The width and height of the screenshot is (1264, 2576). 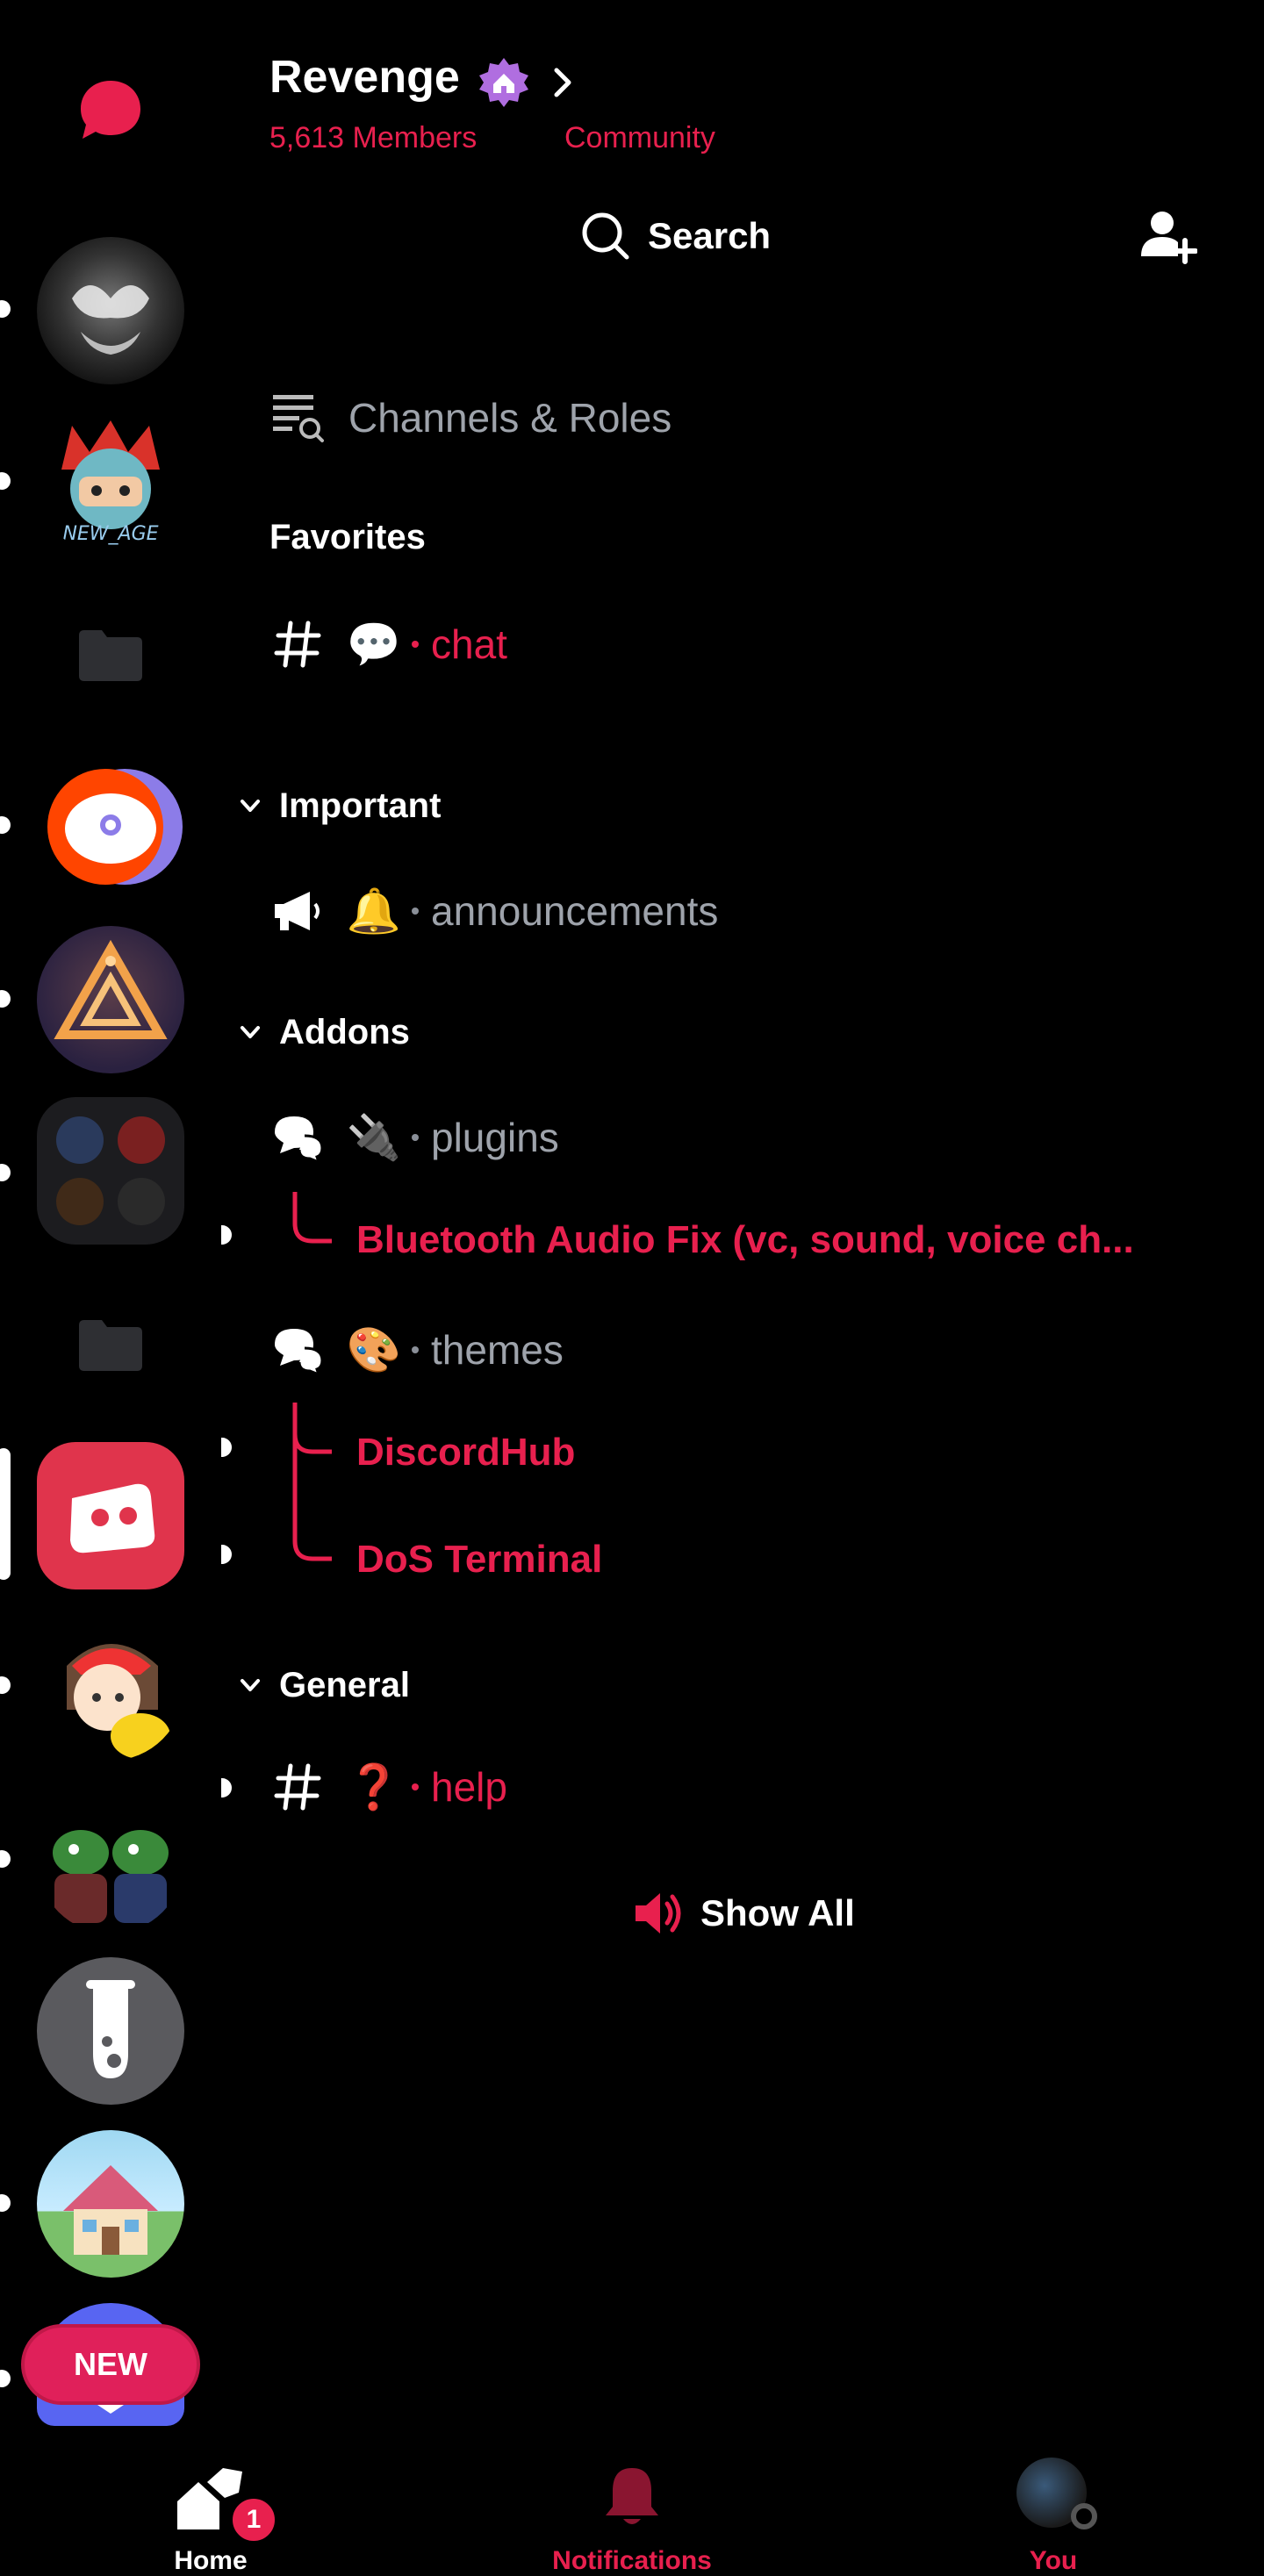 What do you see at coordinates (504, 82) in the screenshot?
I see `server-boost-icon` at bounding box center [504, 82].